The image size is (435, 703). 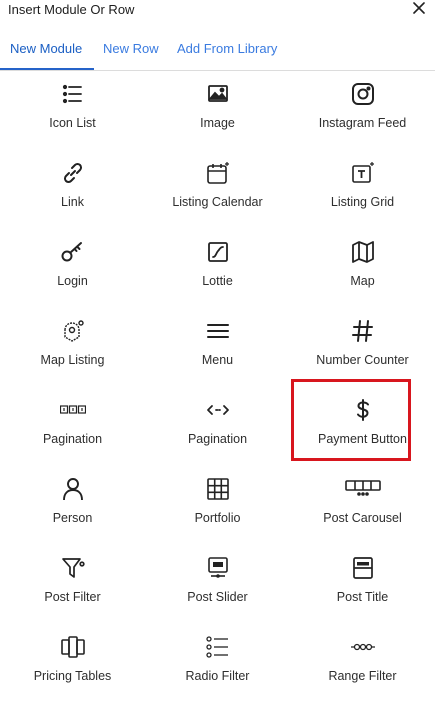 What do you see at coordinates (72, 123) in the screenshot?
I see `module-label: Icon List` at bounding box center [72, 123].